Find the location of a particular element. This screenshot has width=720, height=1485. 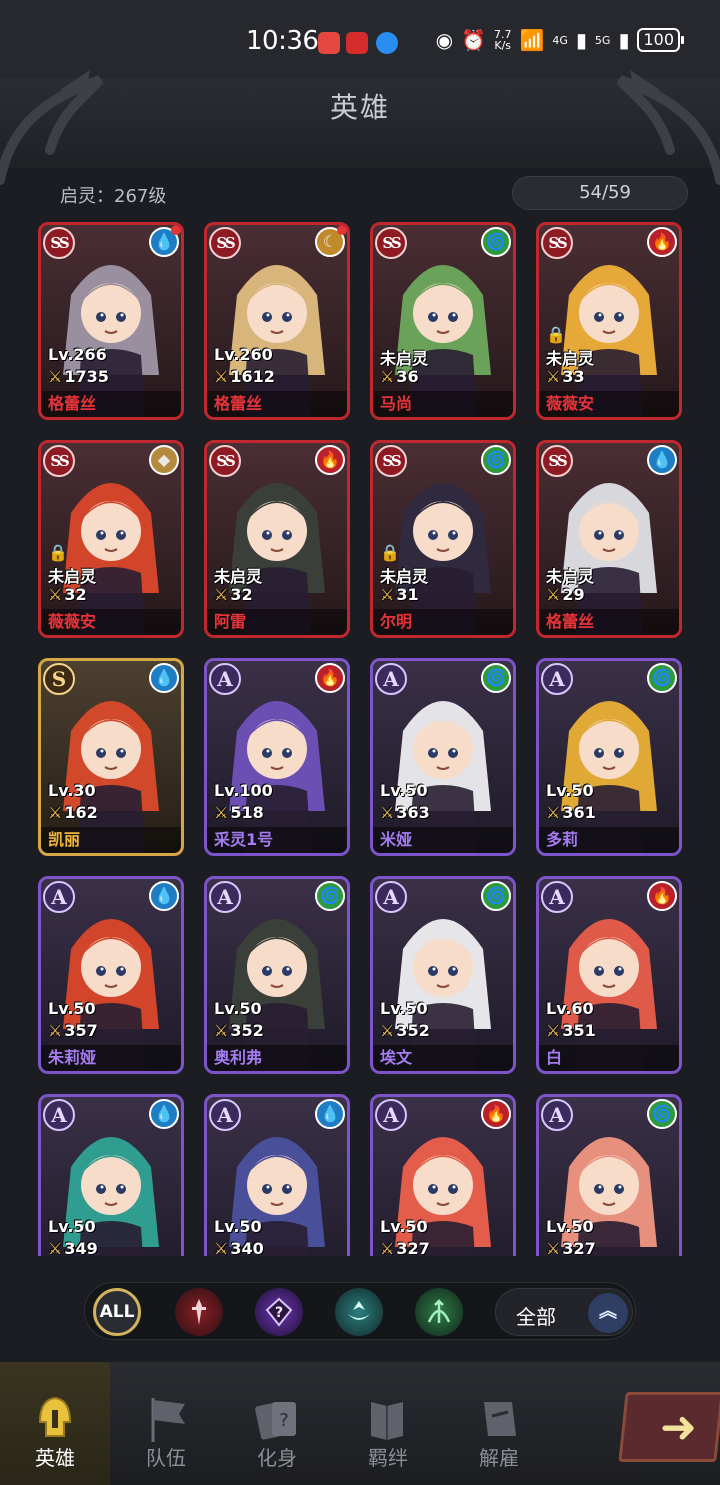

filter-ranger-button is located at coordinates (439, 1312).